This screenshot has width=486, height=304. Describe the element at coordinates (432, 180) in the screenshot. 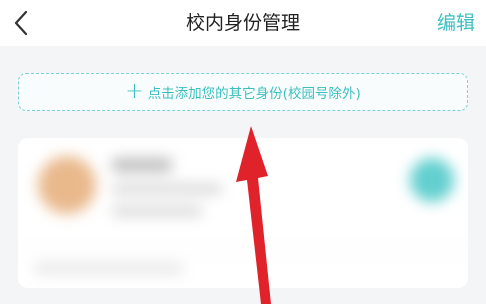

I see `status-icon` at that location.